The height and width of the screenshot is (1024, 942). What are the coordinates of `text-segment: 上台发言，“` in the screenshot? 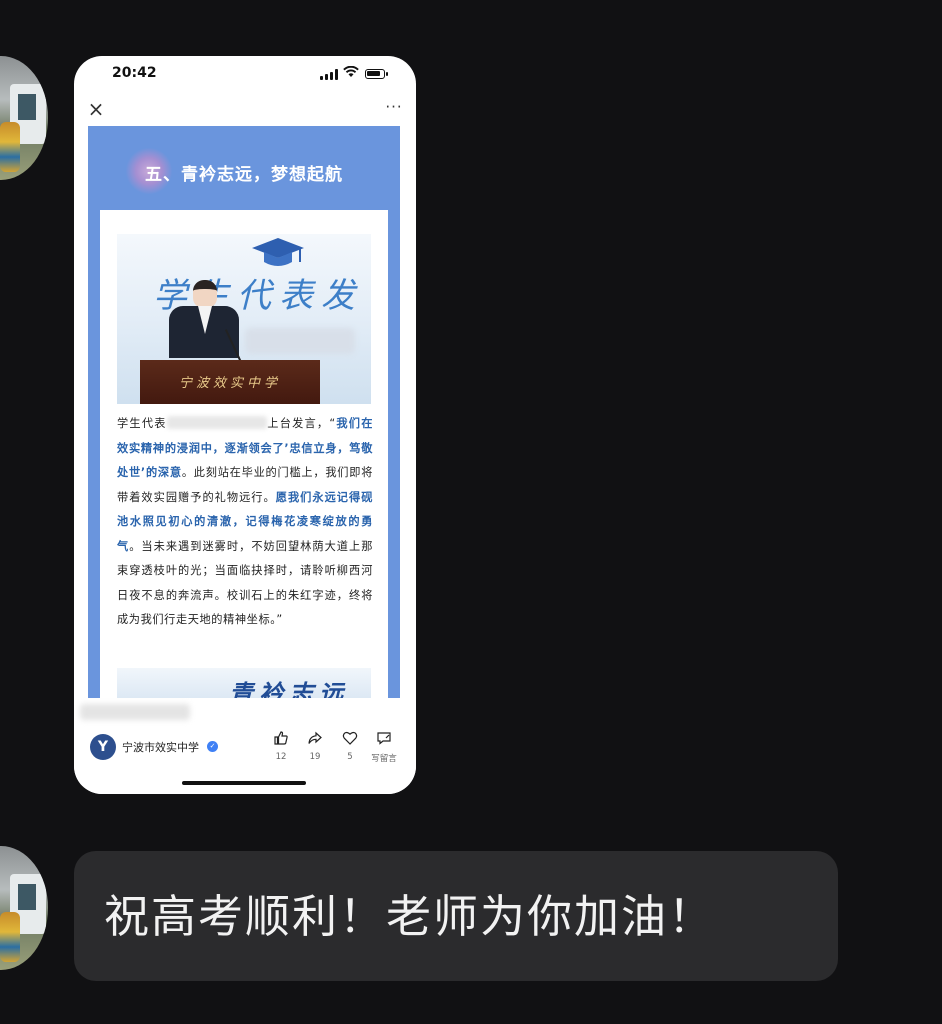 It's located at (301, 423).